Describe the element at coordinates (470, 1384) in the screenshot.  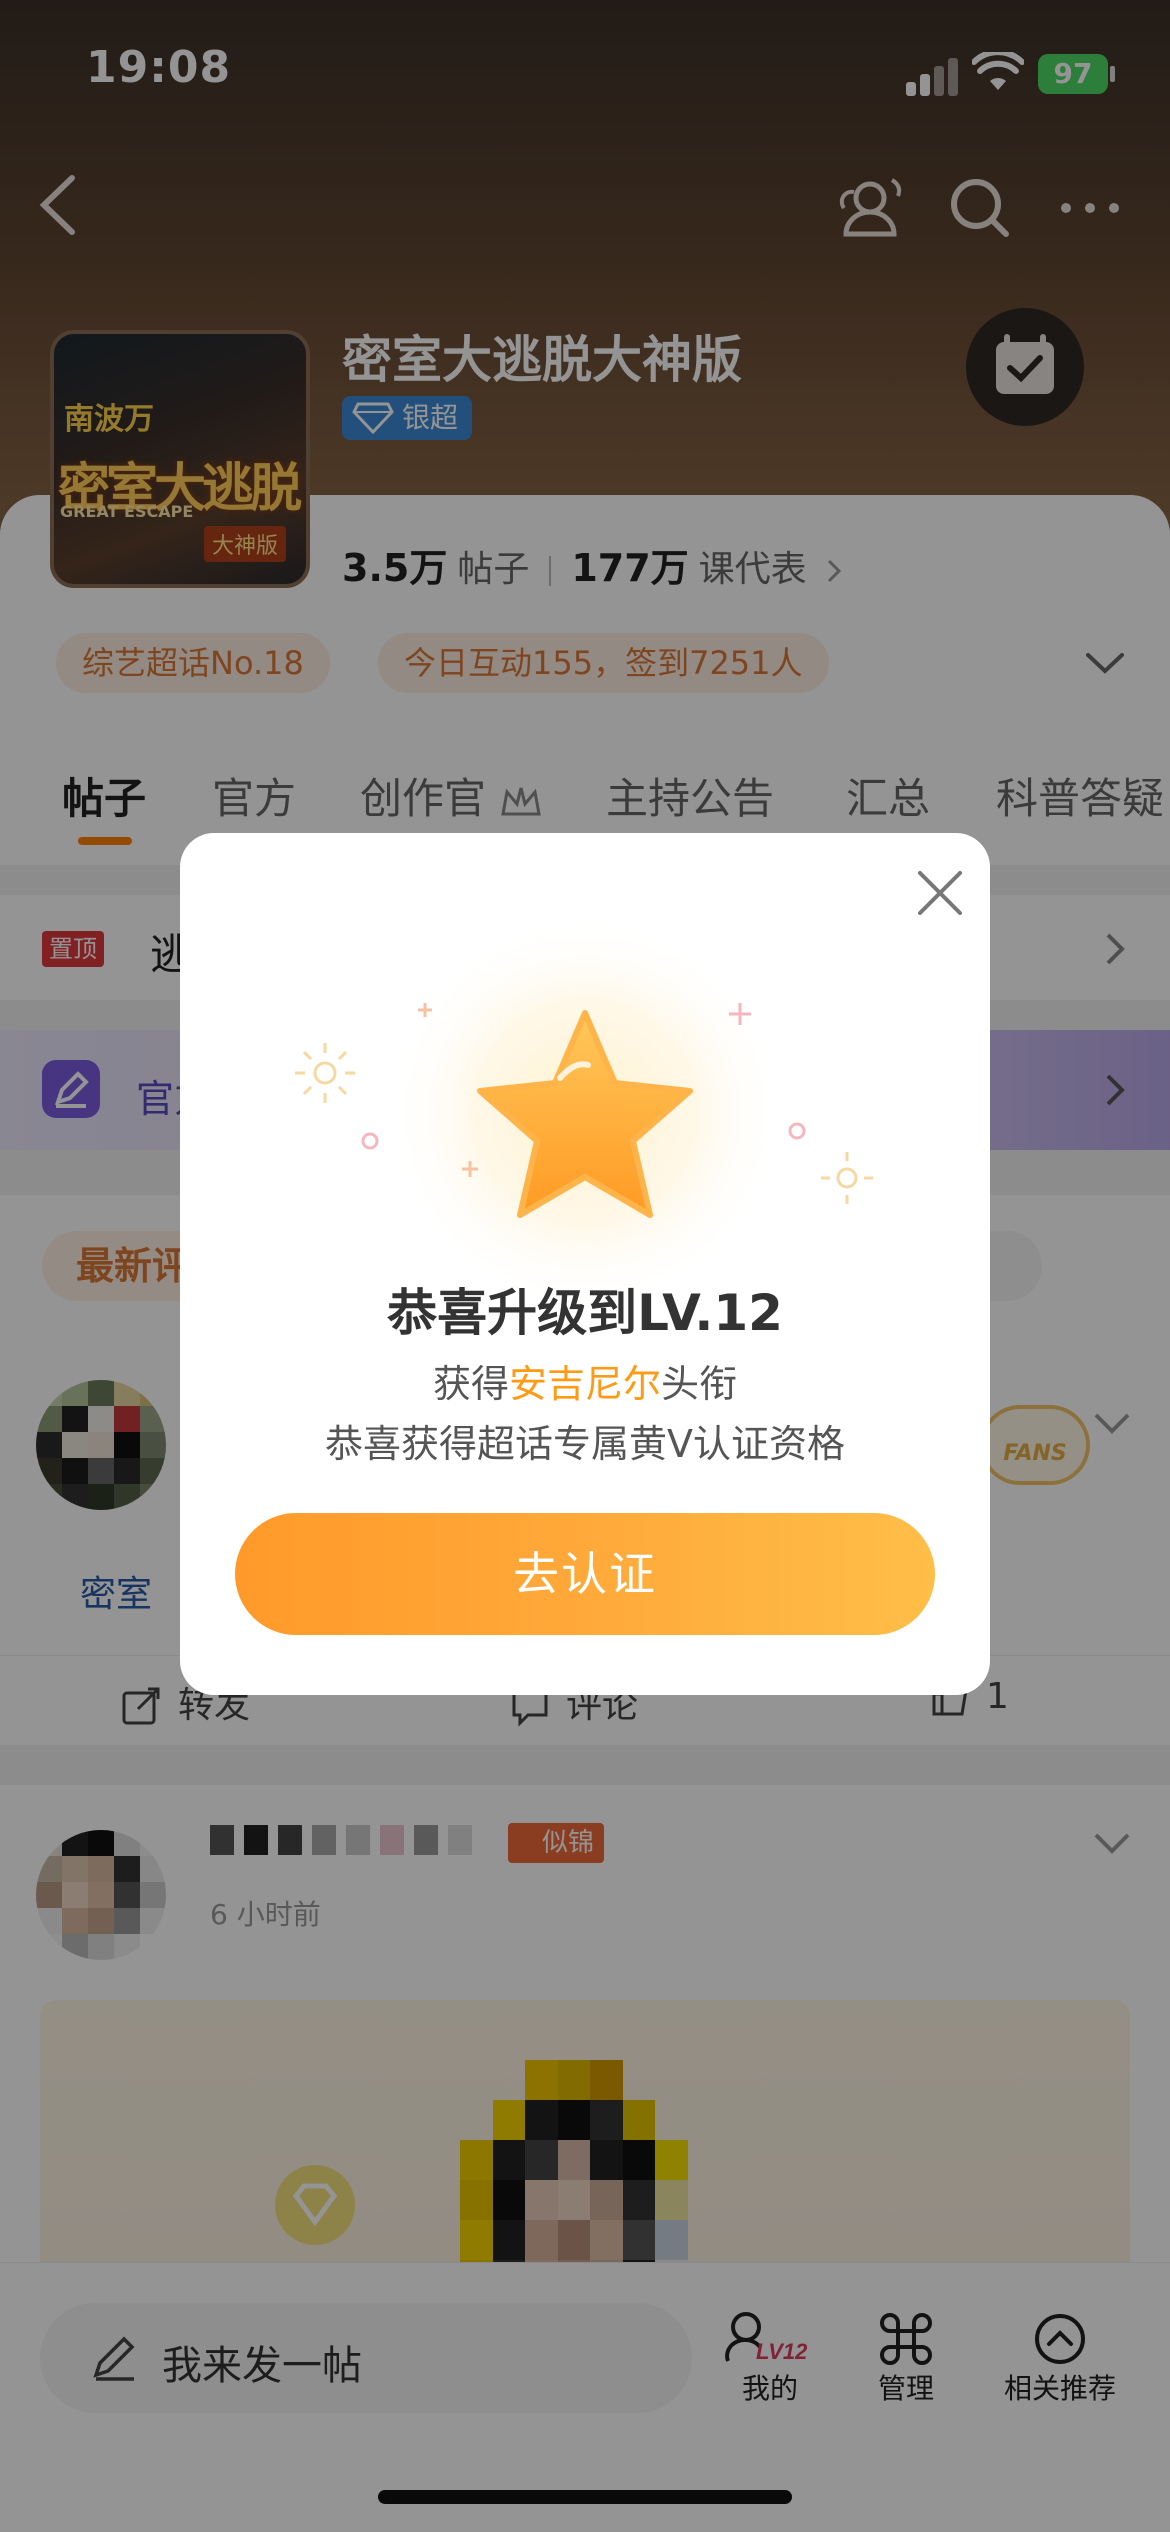
I see `dialog-line1-prefix: 获得` at that location.